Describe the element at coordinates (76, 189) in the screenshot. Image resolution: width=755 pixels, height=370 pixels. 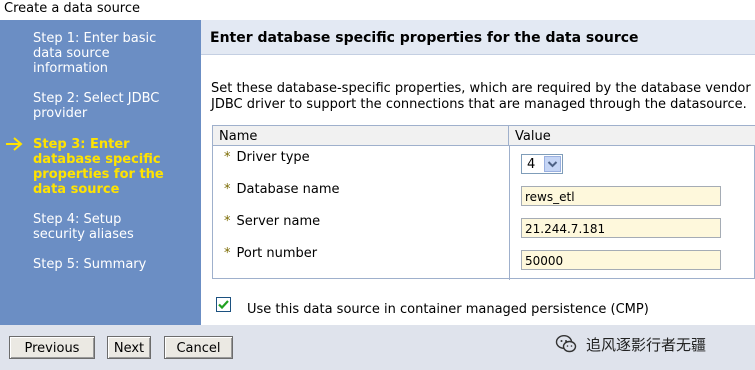
I see `step-3-line: data source` at that location.